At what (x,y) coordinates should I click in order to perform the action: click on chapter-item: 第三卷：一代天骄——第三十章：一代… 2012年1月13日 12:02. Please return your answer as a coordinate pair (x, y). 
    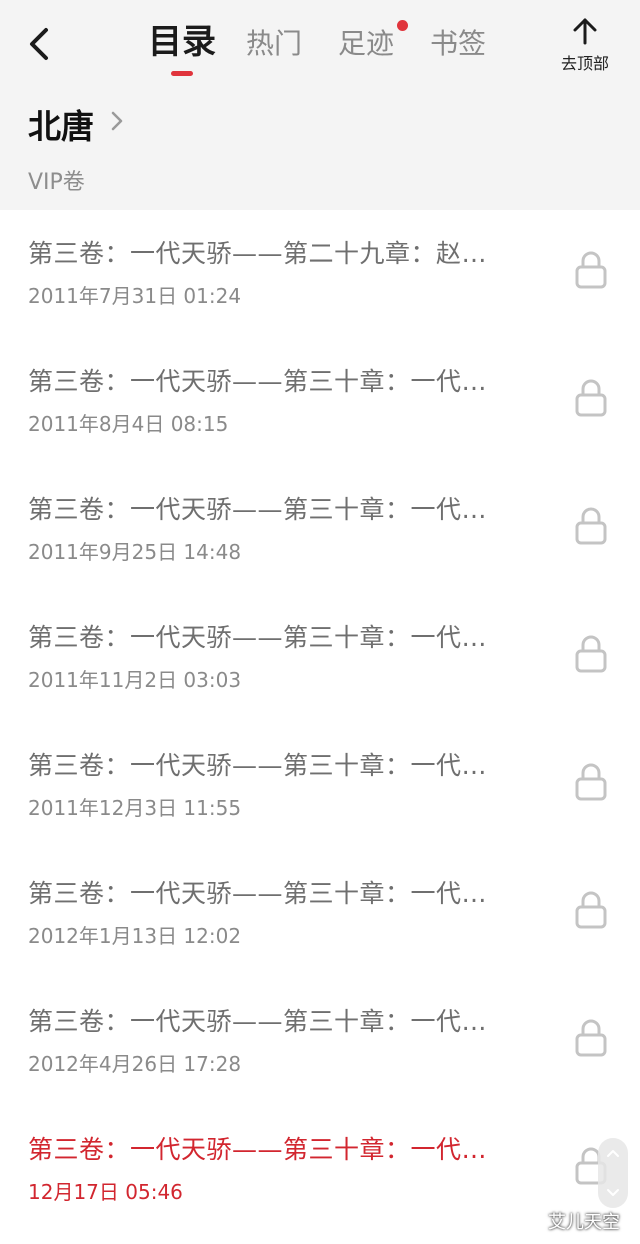
    Looking at the image, I should click on (320, 914).